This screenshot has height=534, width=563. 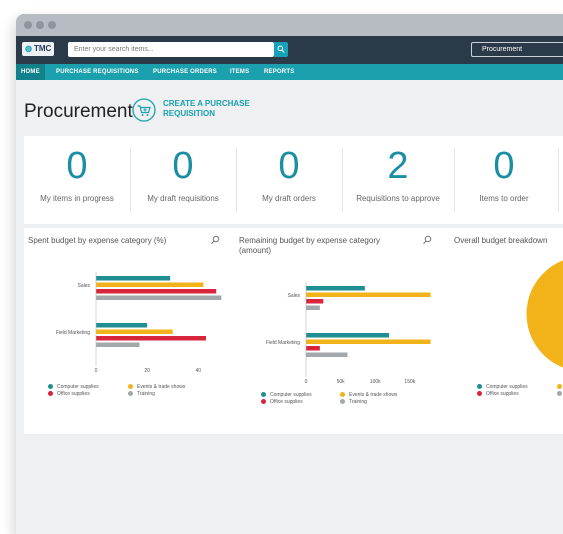 I want to click on stat-label: Items to order, so click(x=504, y=198).